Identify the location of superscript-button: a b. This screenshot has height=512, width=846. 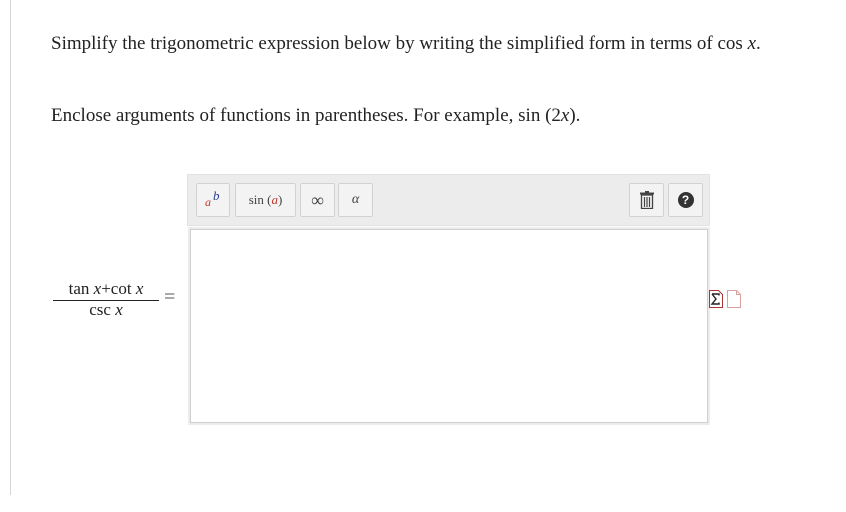
(213, 200).